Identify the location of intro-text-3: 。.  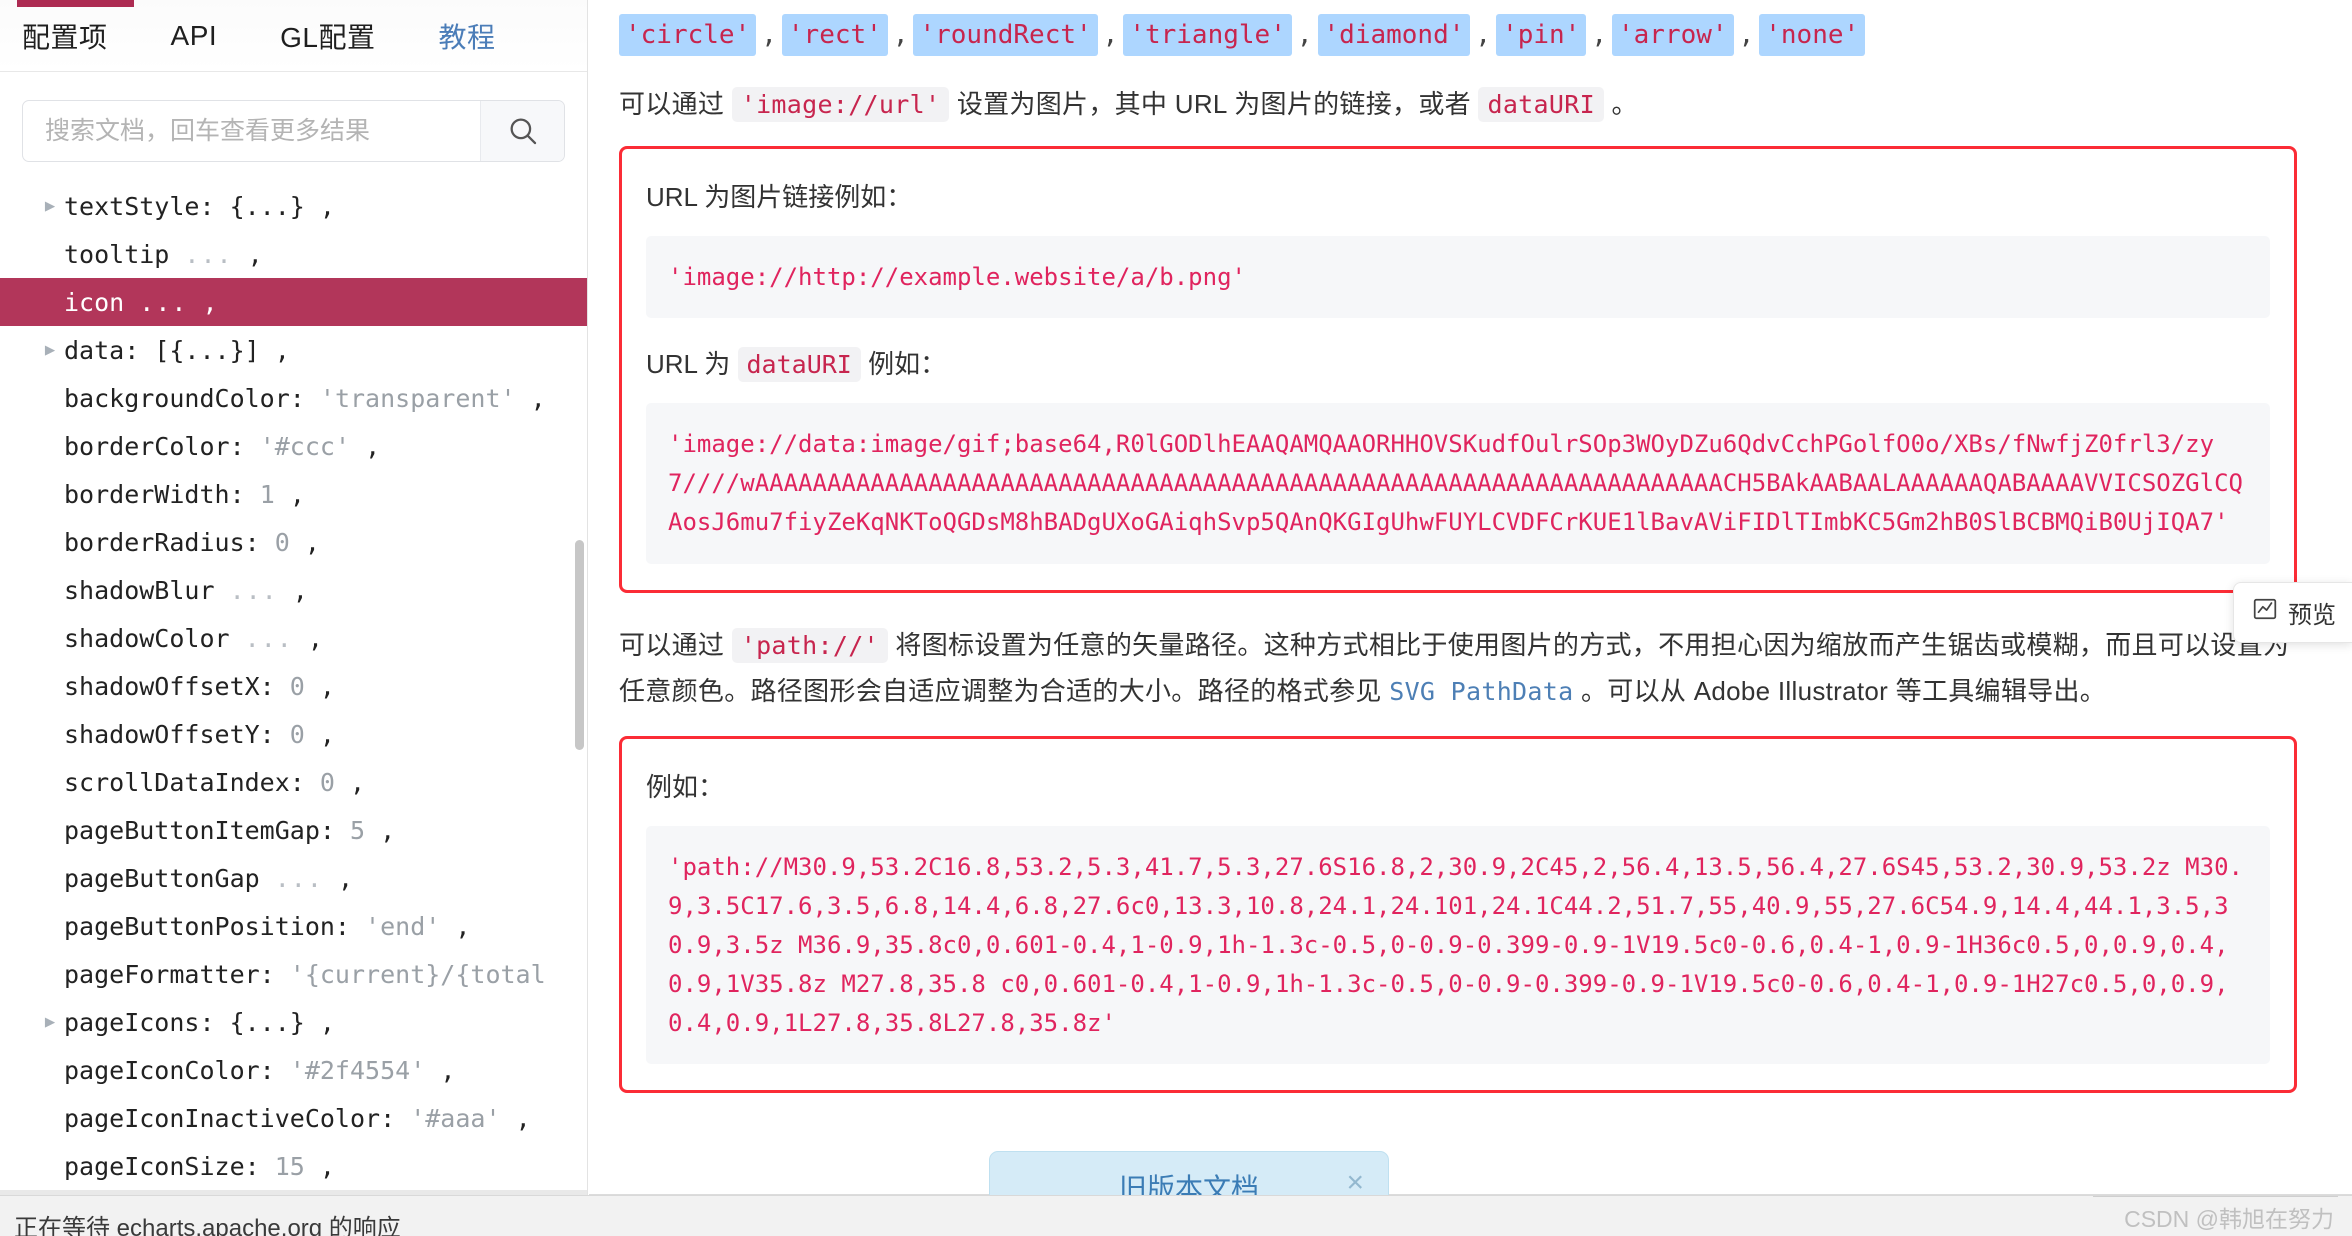
(1620, 104).